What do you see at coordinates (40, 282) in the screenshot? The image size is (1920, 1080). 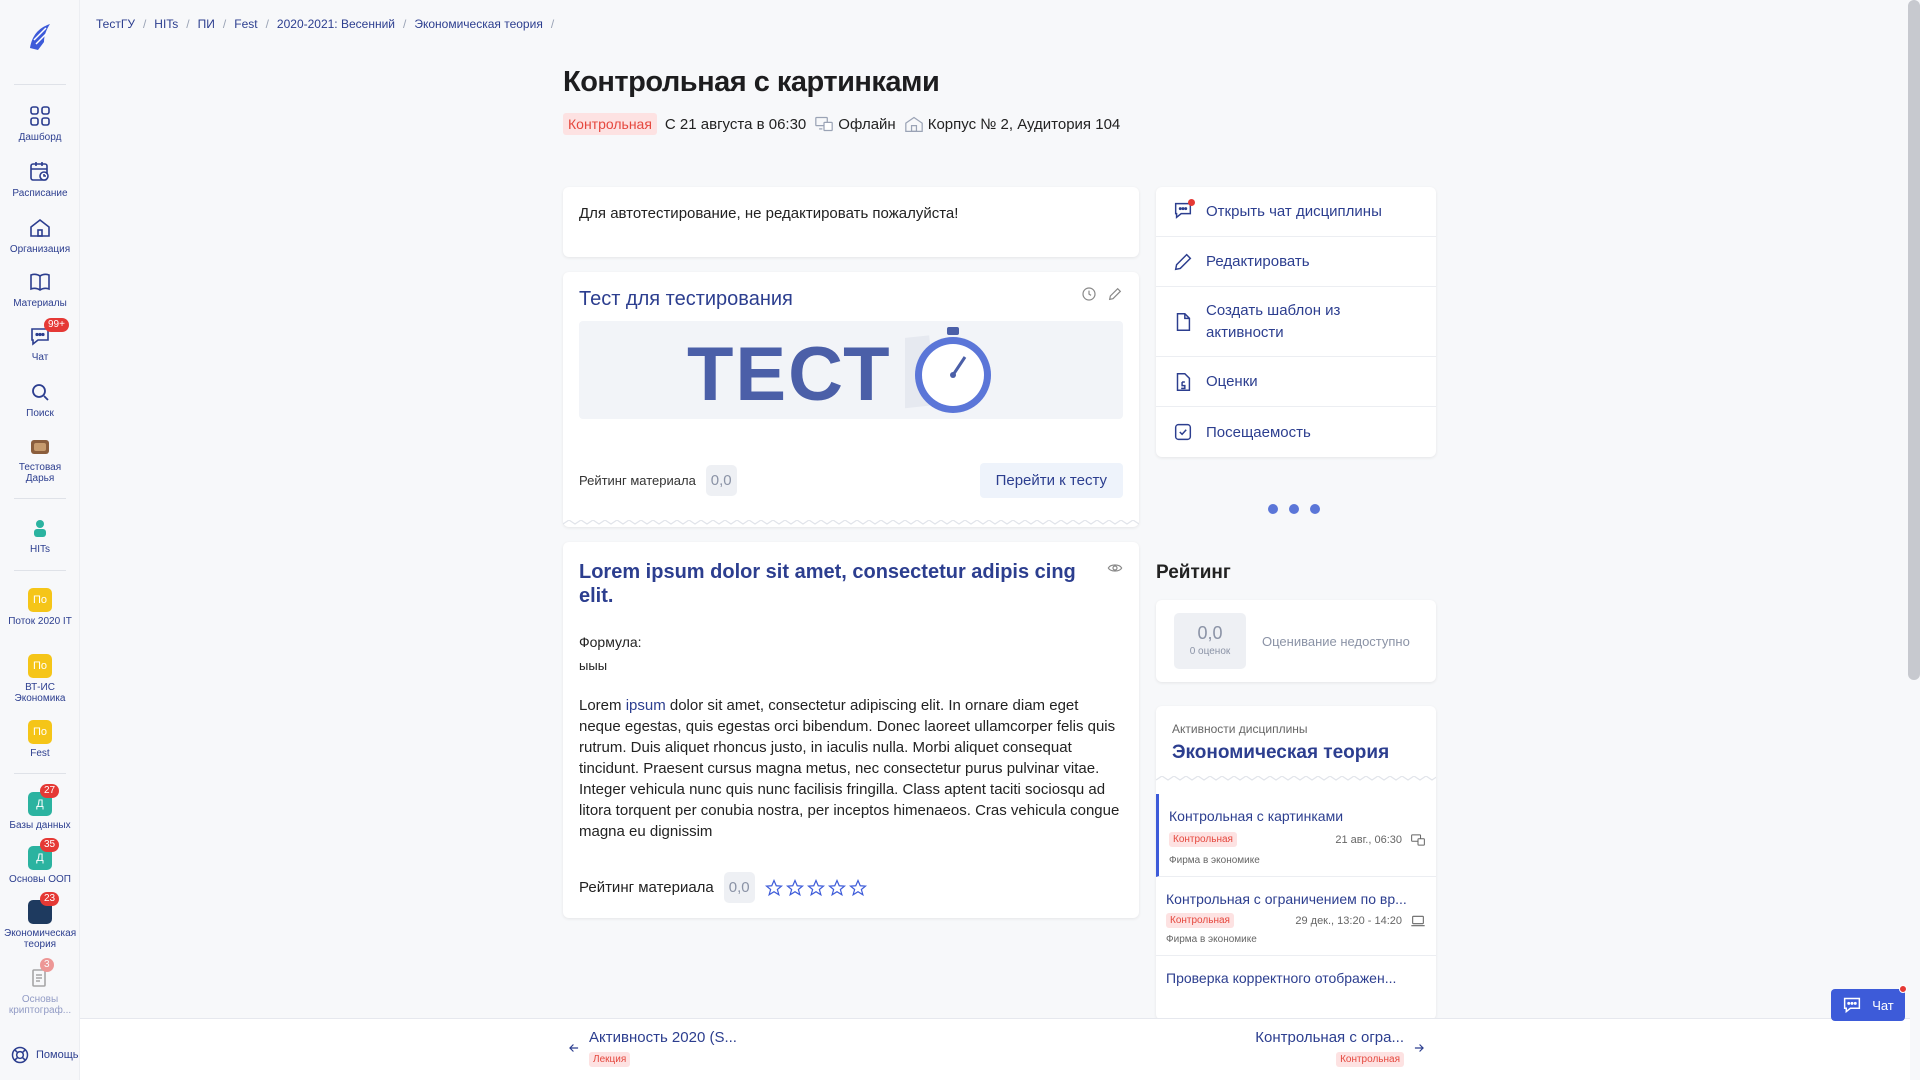 I see `book-icon` at bounding box center [40, 282].